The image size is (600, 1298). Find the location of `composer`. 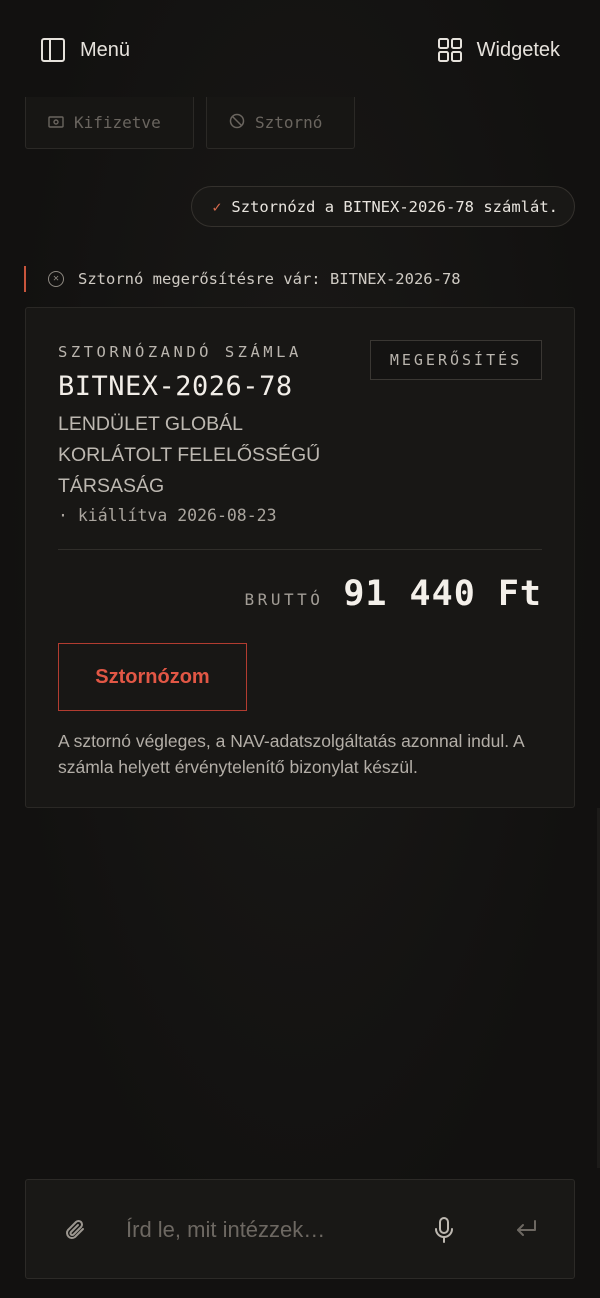

composer is located at coordinates (300, 1229).